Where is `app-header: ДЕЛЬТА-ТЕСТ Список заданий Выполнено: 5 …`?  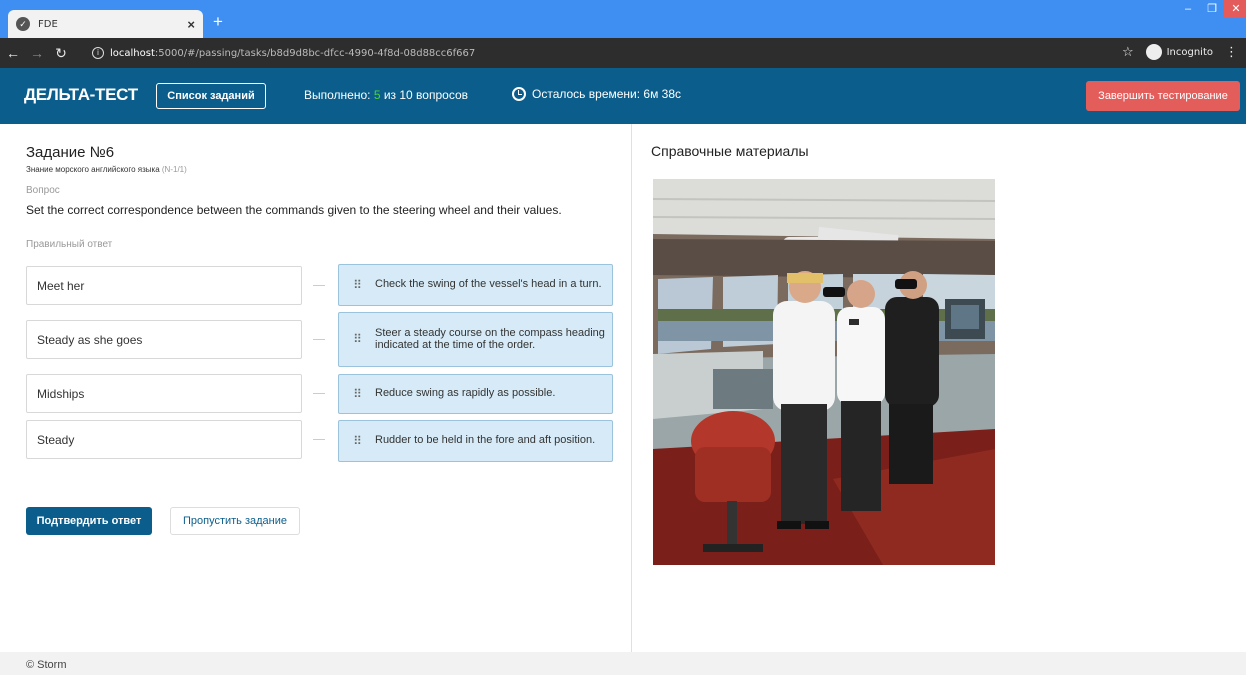 app-header: ДЕЛЬТА-ТЕСТ Список заданий Выполнено: 5 … is located at coordinates (623, 96).